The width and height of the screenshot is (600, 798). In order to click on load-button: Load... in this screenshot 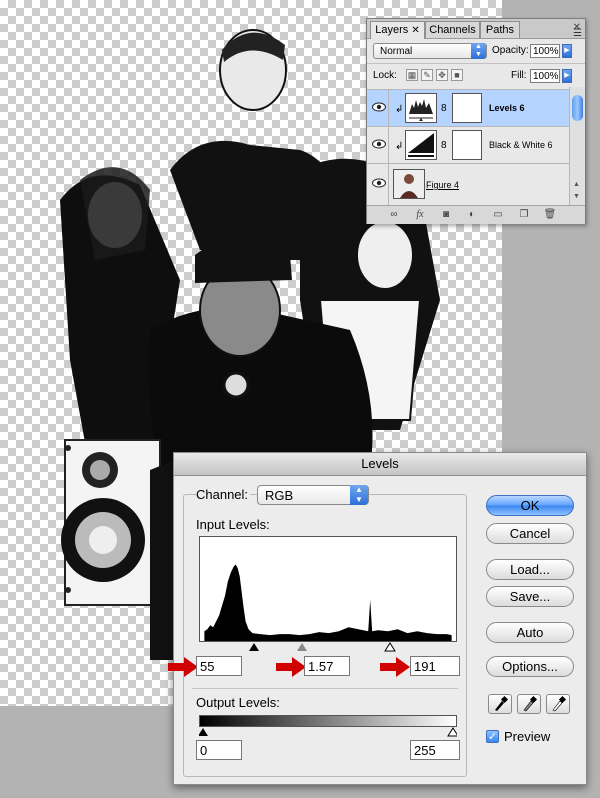, I will do `click(530, 569)`.